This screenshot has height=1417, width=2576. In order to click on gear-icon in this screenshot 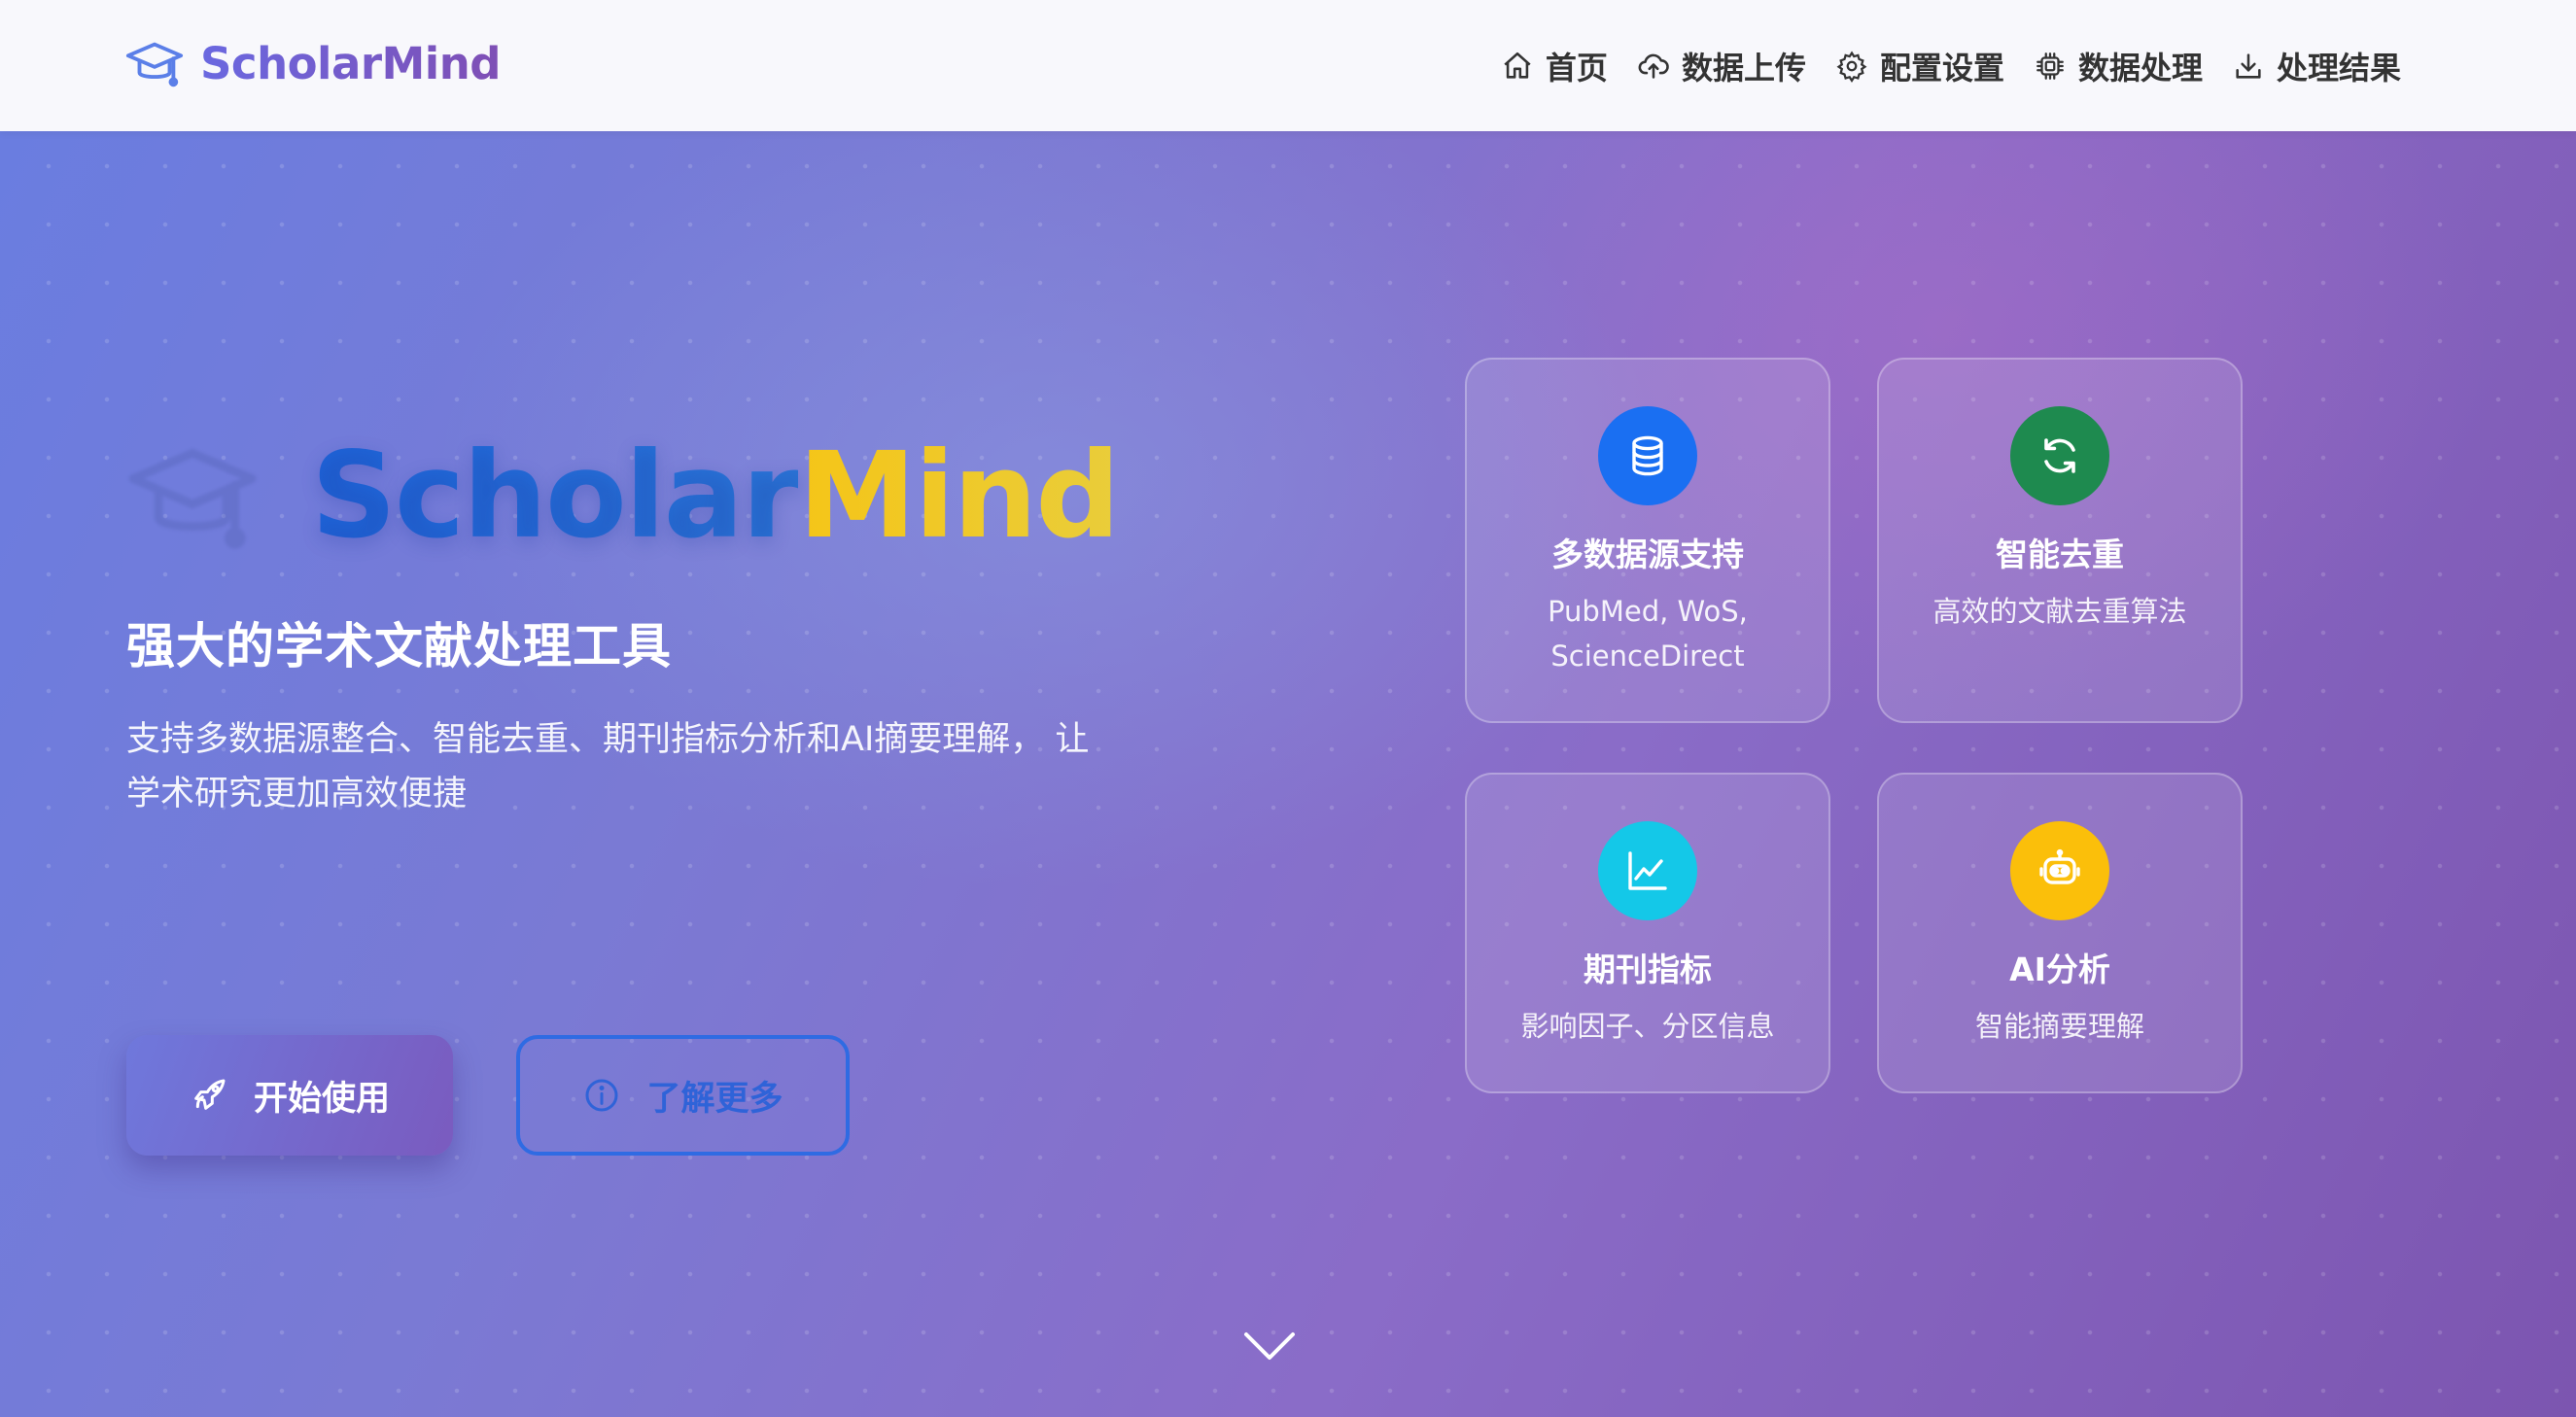, I will do `click(1851, 66)`.